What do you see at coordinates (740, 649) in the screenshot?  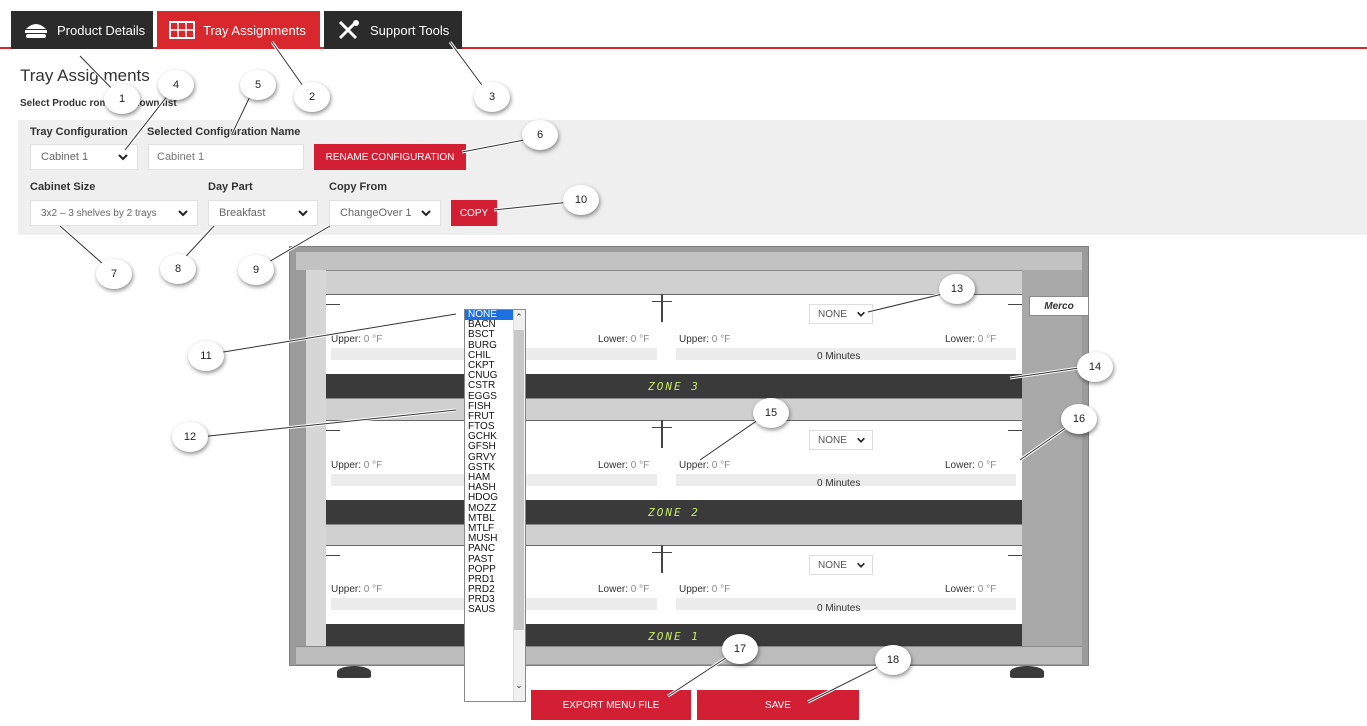 I see `callout-17: 17` at bounding box center [740, 649].